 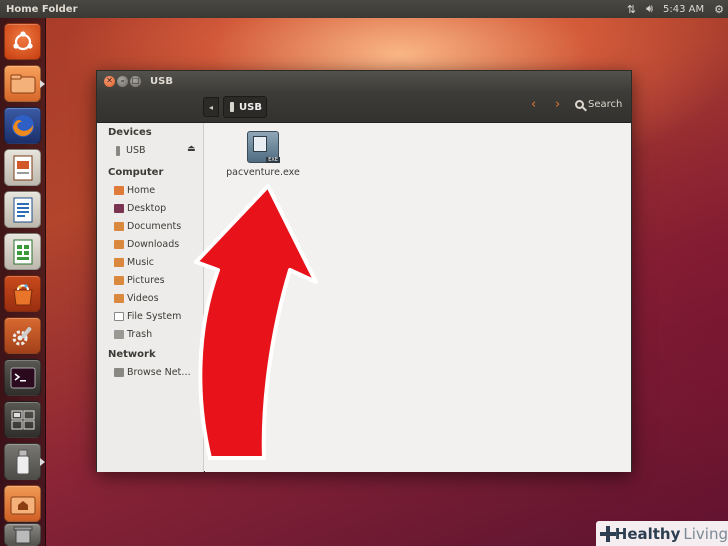 I want to click on healthy-living-watermark: Healthy Living, so click(x=662, y=533).